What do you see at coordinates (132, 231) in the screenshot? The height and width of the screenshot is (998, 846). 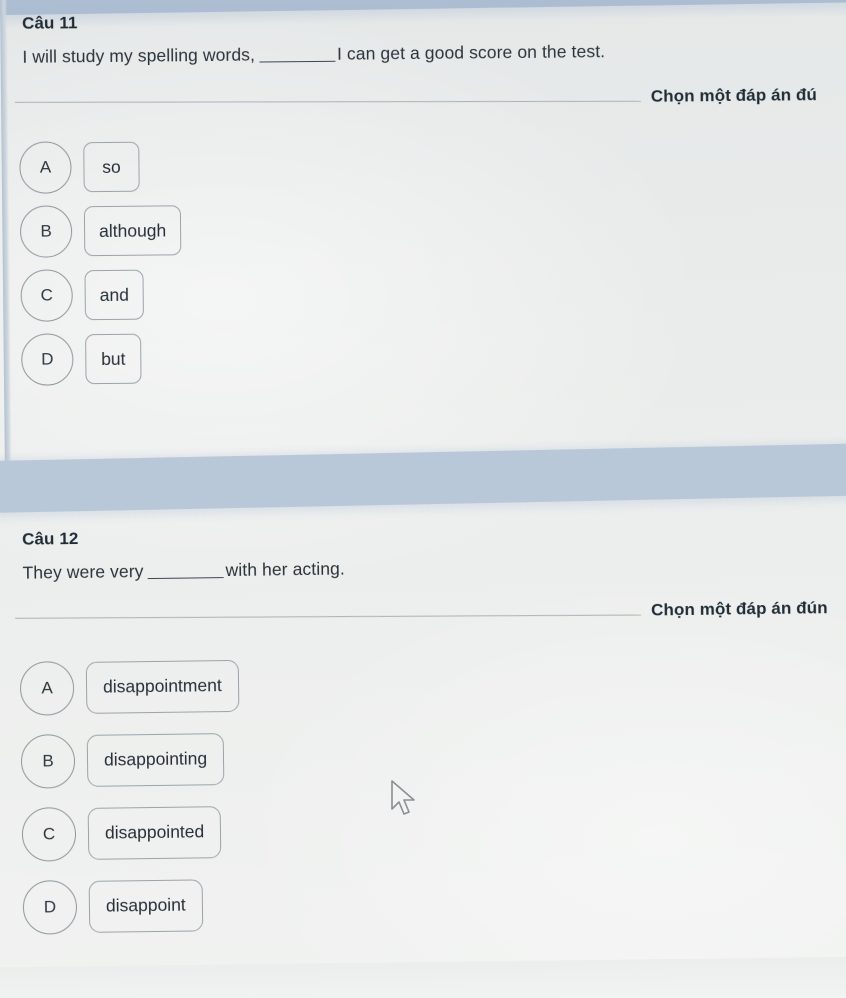 I see `option-text-11-b: although` at bounding box center [132, 231].